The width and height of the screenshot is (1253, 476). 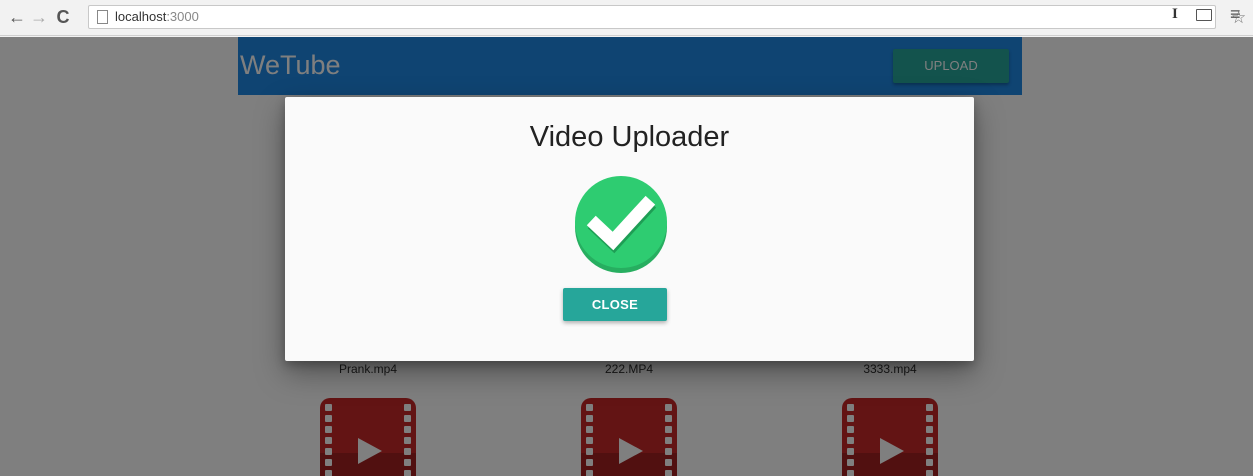 What do you see at coordinates (102, 17) in the screenshot?
I see `page-icon` at bounding box center [102, 17].